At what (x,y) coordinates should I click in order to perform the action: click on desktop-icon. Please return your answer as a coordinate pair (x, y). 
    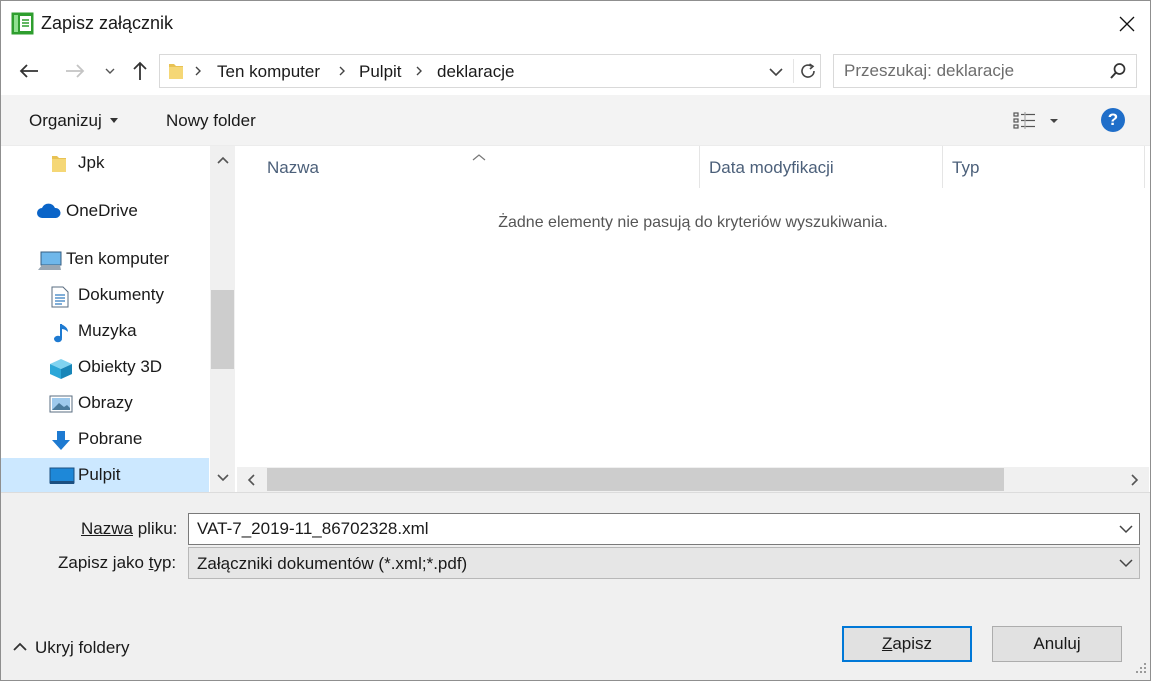
    Looking at the image, I should click on (62, 476).